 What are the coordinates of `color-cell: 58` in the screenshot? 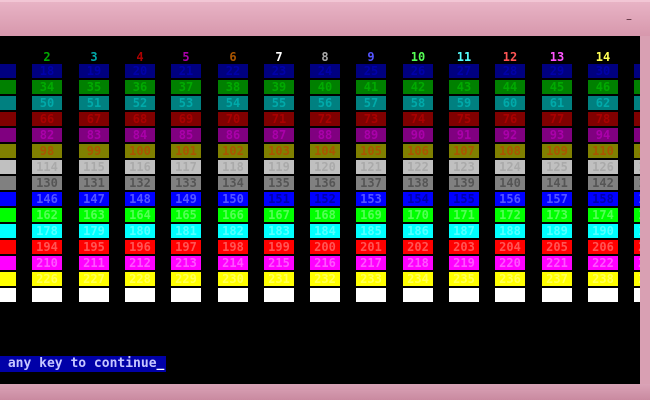 It's located at (418, 103).